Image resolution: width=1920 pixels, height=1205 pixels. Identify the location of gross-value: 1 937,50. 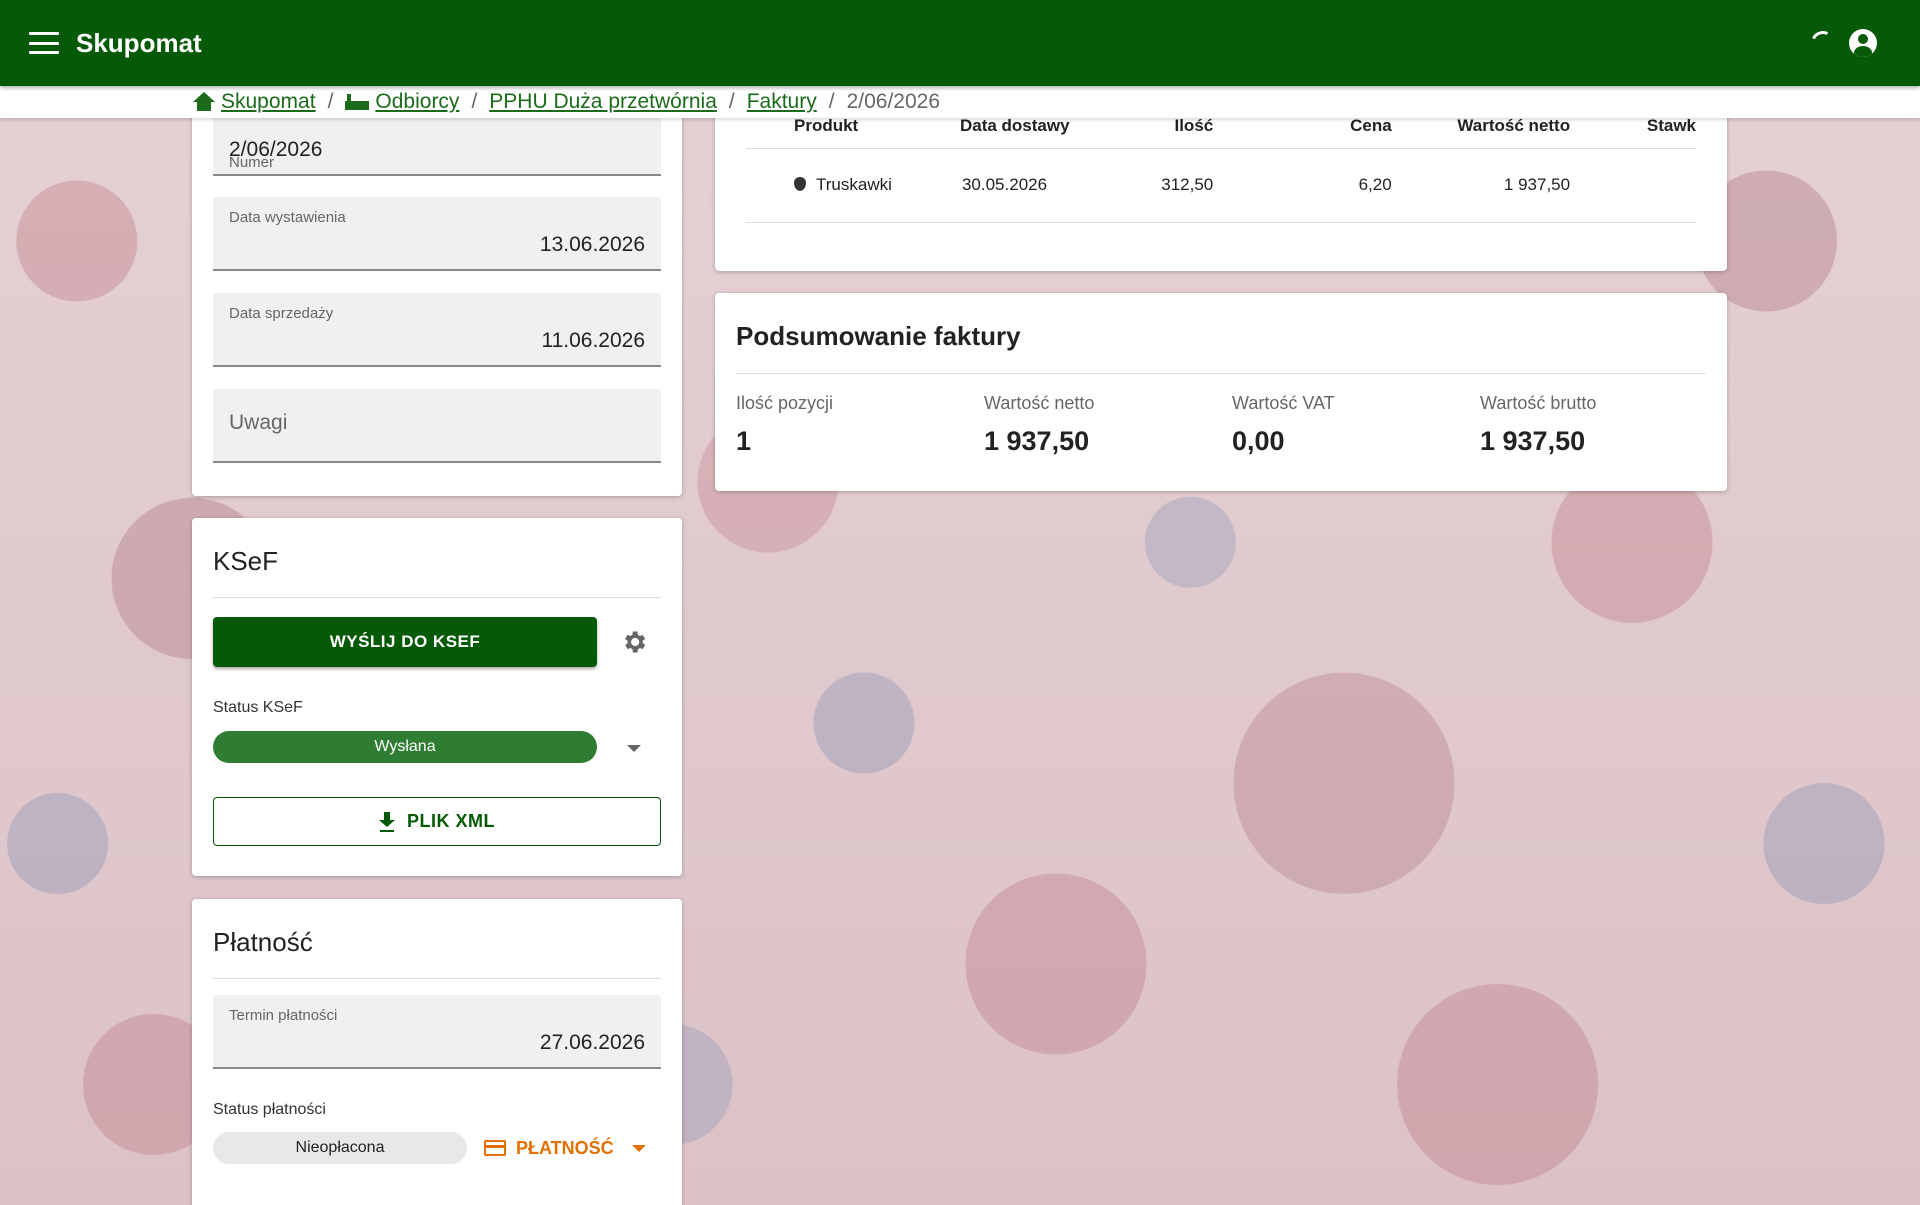
(1533, 441).